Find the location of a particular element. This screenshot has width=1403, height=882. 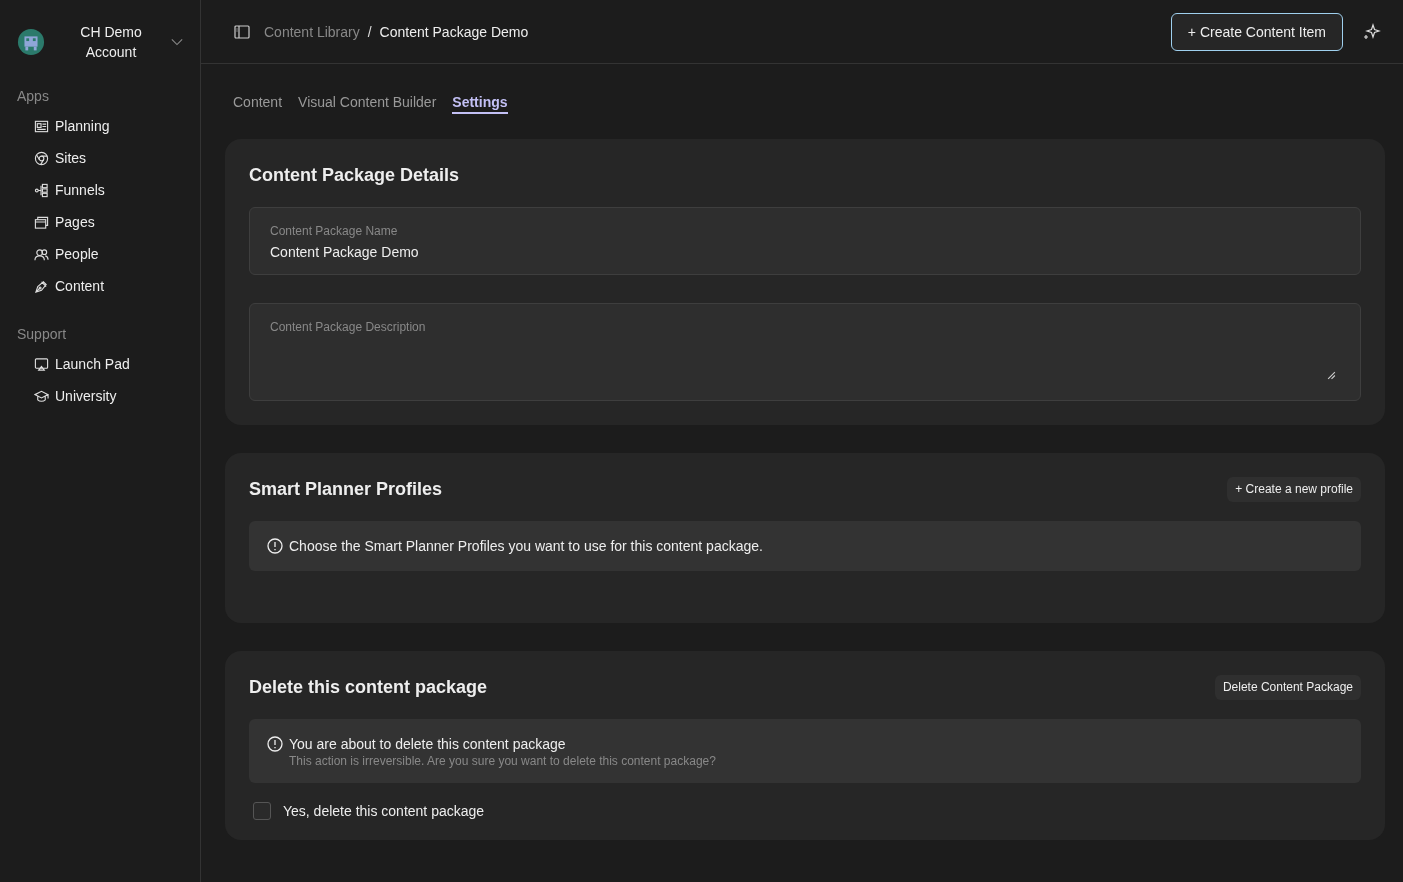

nav-item: Pages is located at coordinates (100, 222).